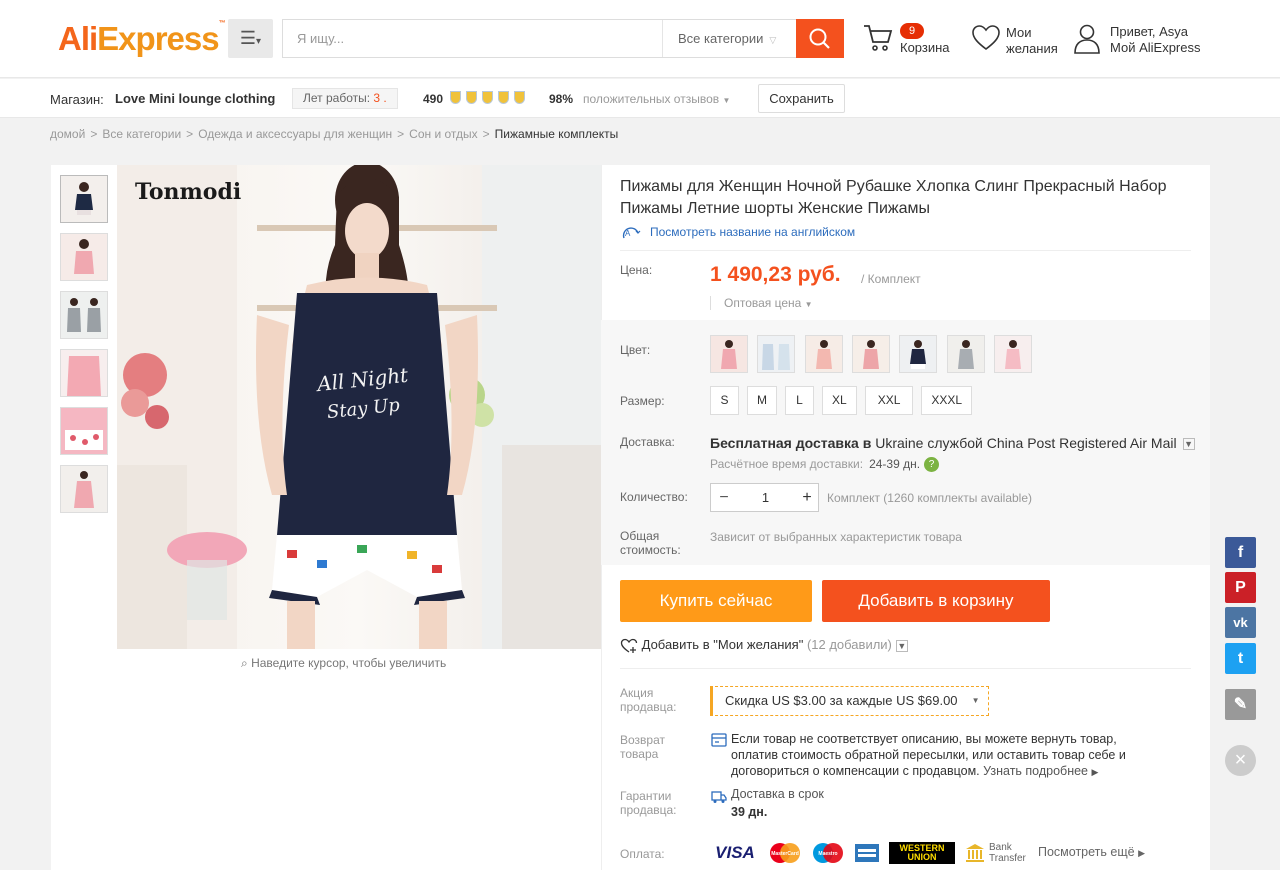 The width and height of the screenshot is (1280, 870). Describe the element at coordinates (631, 233) in the screenshot. I see `translate-icon: A` at that location.